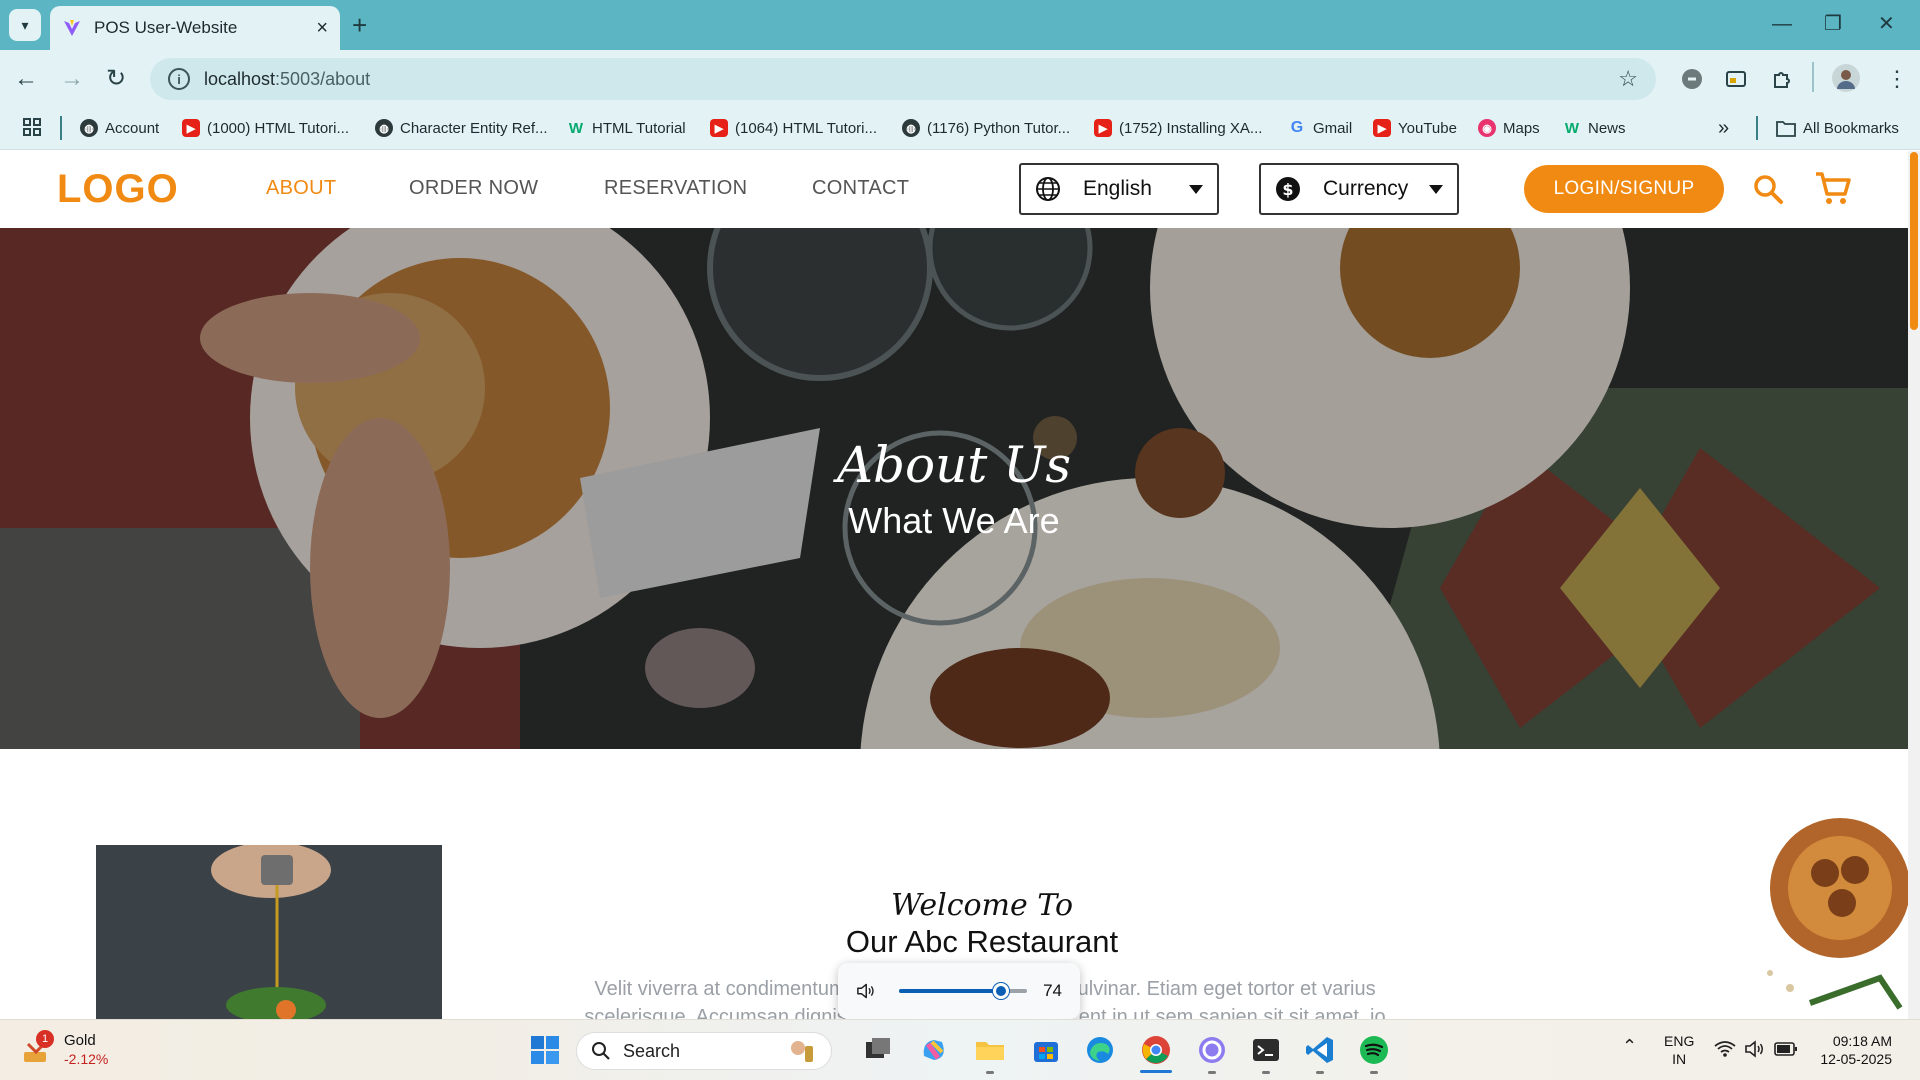  What do you see at coordinates (45, 1039) in the screenshot?
I see `notification-badge: 1` at bounding box center [45, 1039].